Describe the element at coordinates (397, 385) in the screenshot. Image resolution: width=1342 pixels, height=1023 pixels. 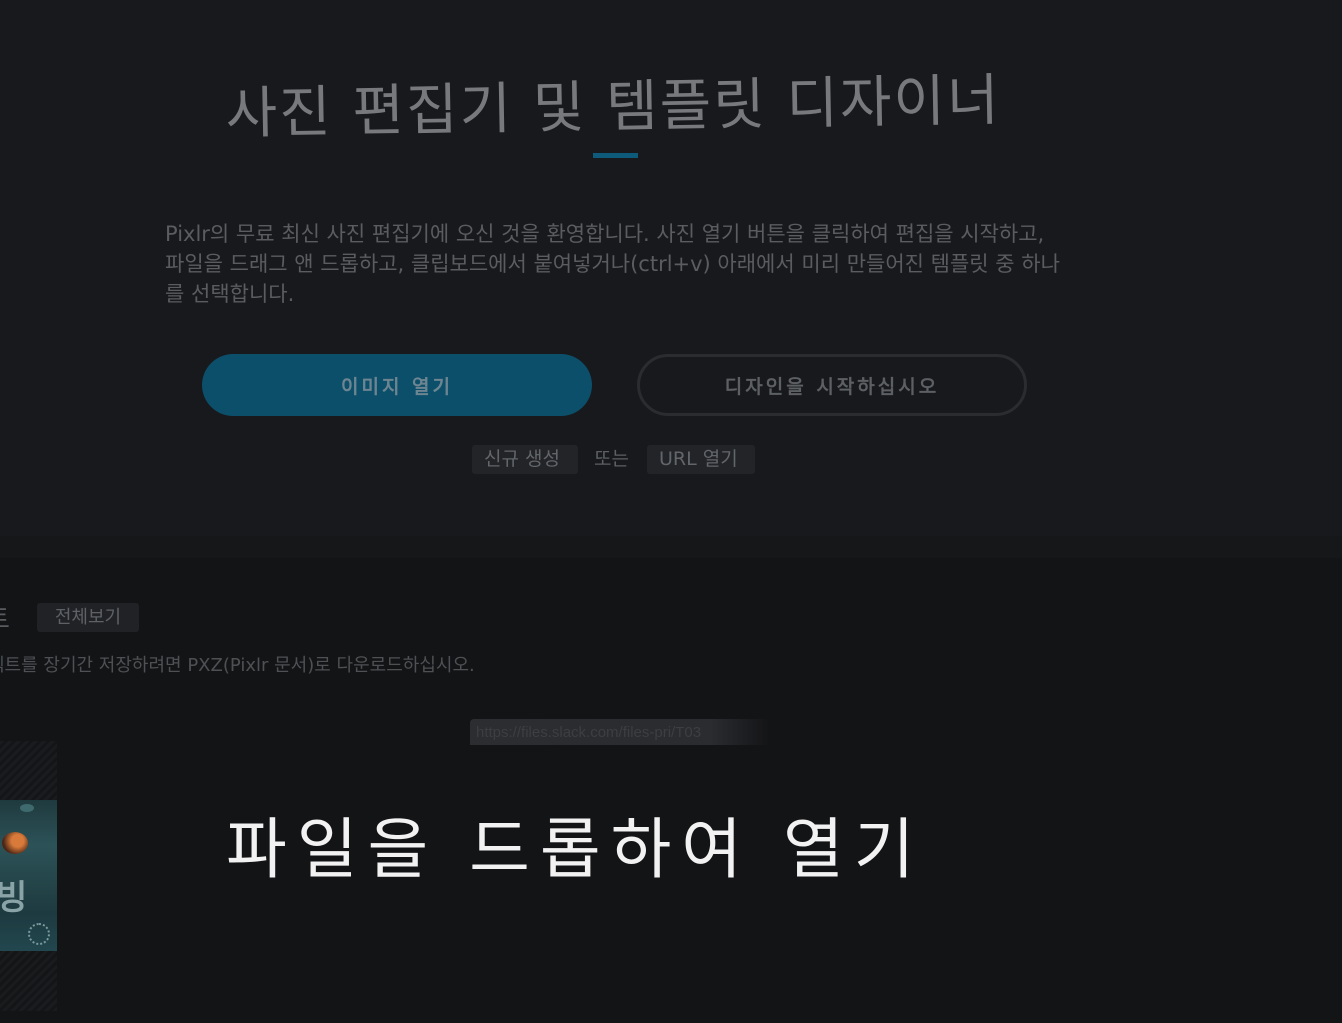
I see `open-image-button: 이미지 열기` at that location.